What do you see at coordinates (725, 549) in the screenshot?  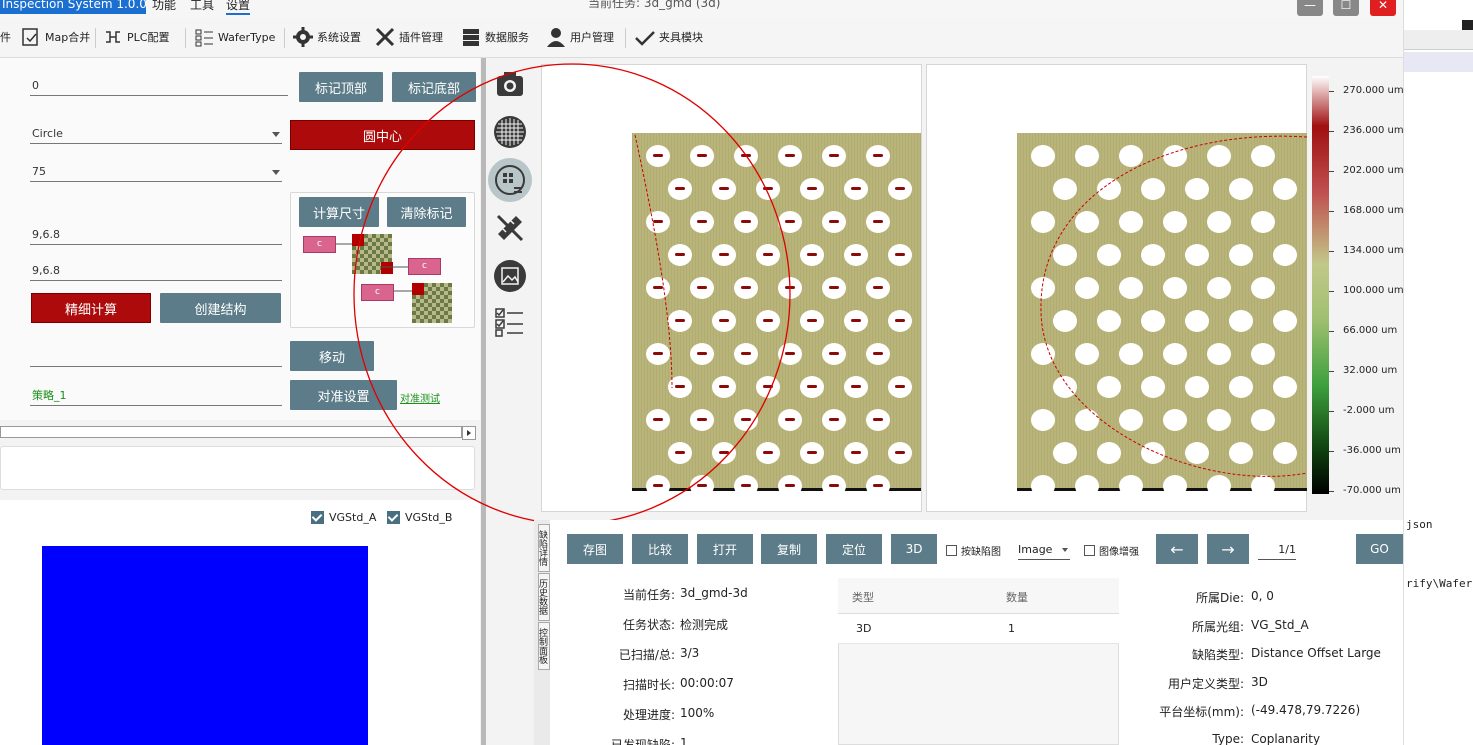 I see `open-button: 打开` at bounding box center [725, 549].